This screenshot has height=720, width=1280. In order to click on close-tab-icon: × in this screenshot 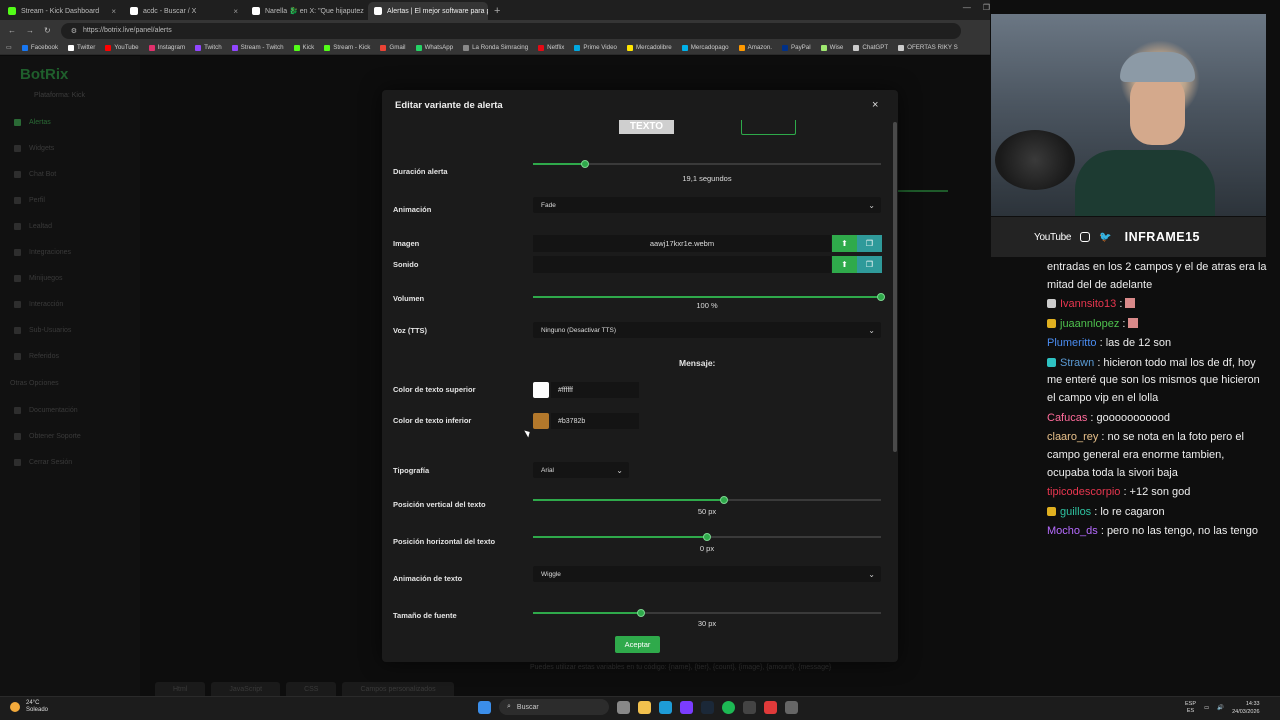, I will do `click(113, 11)`.